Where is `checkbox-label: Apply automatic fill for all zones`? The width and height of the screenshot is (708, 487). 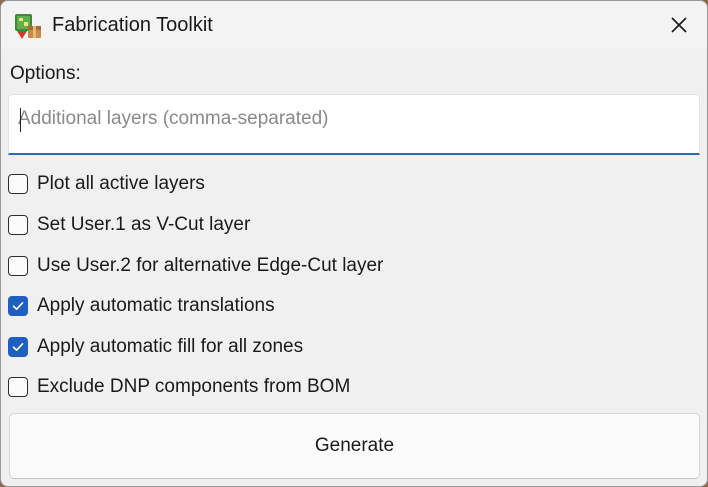 checkbox-label: Apply automatic fill for all zones is located at coordinates (170, 346).